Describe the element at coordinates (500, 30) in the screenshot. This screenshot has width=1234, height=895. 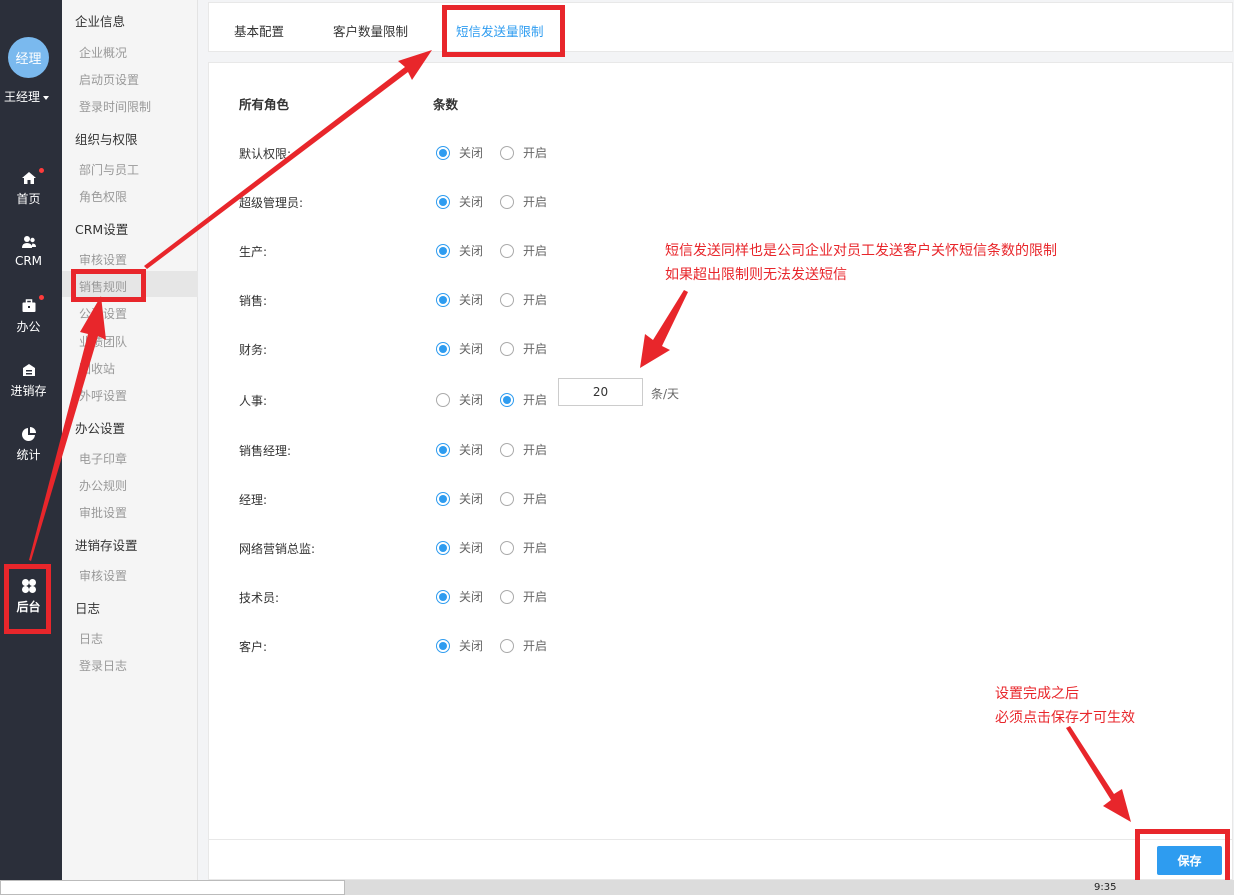
I see `tab-sms-limit: 短信发送量限制` at that location.